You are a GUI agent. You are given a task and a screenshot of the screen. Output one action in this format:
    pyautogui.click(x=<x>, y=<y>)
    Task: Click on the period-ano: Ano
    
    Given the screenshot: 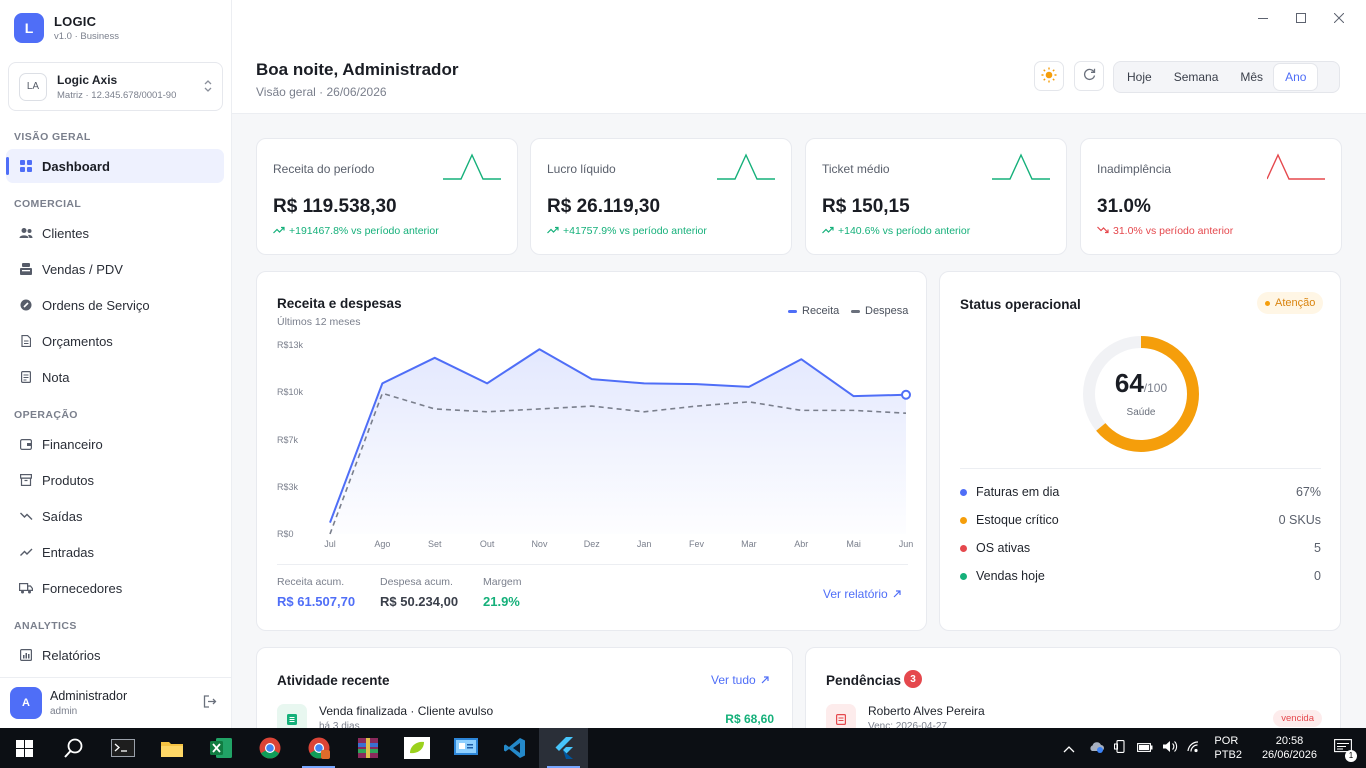 What is the action you would take?
    pyautogui.click(x=1296, y=77)
    